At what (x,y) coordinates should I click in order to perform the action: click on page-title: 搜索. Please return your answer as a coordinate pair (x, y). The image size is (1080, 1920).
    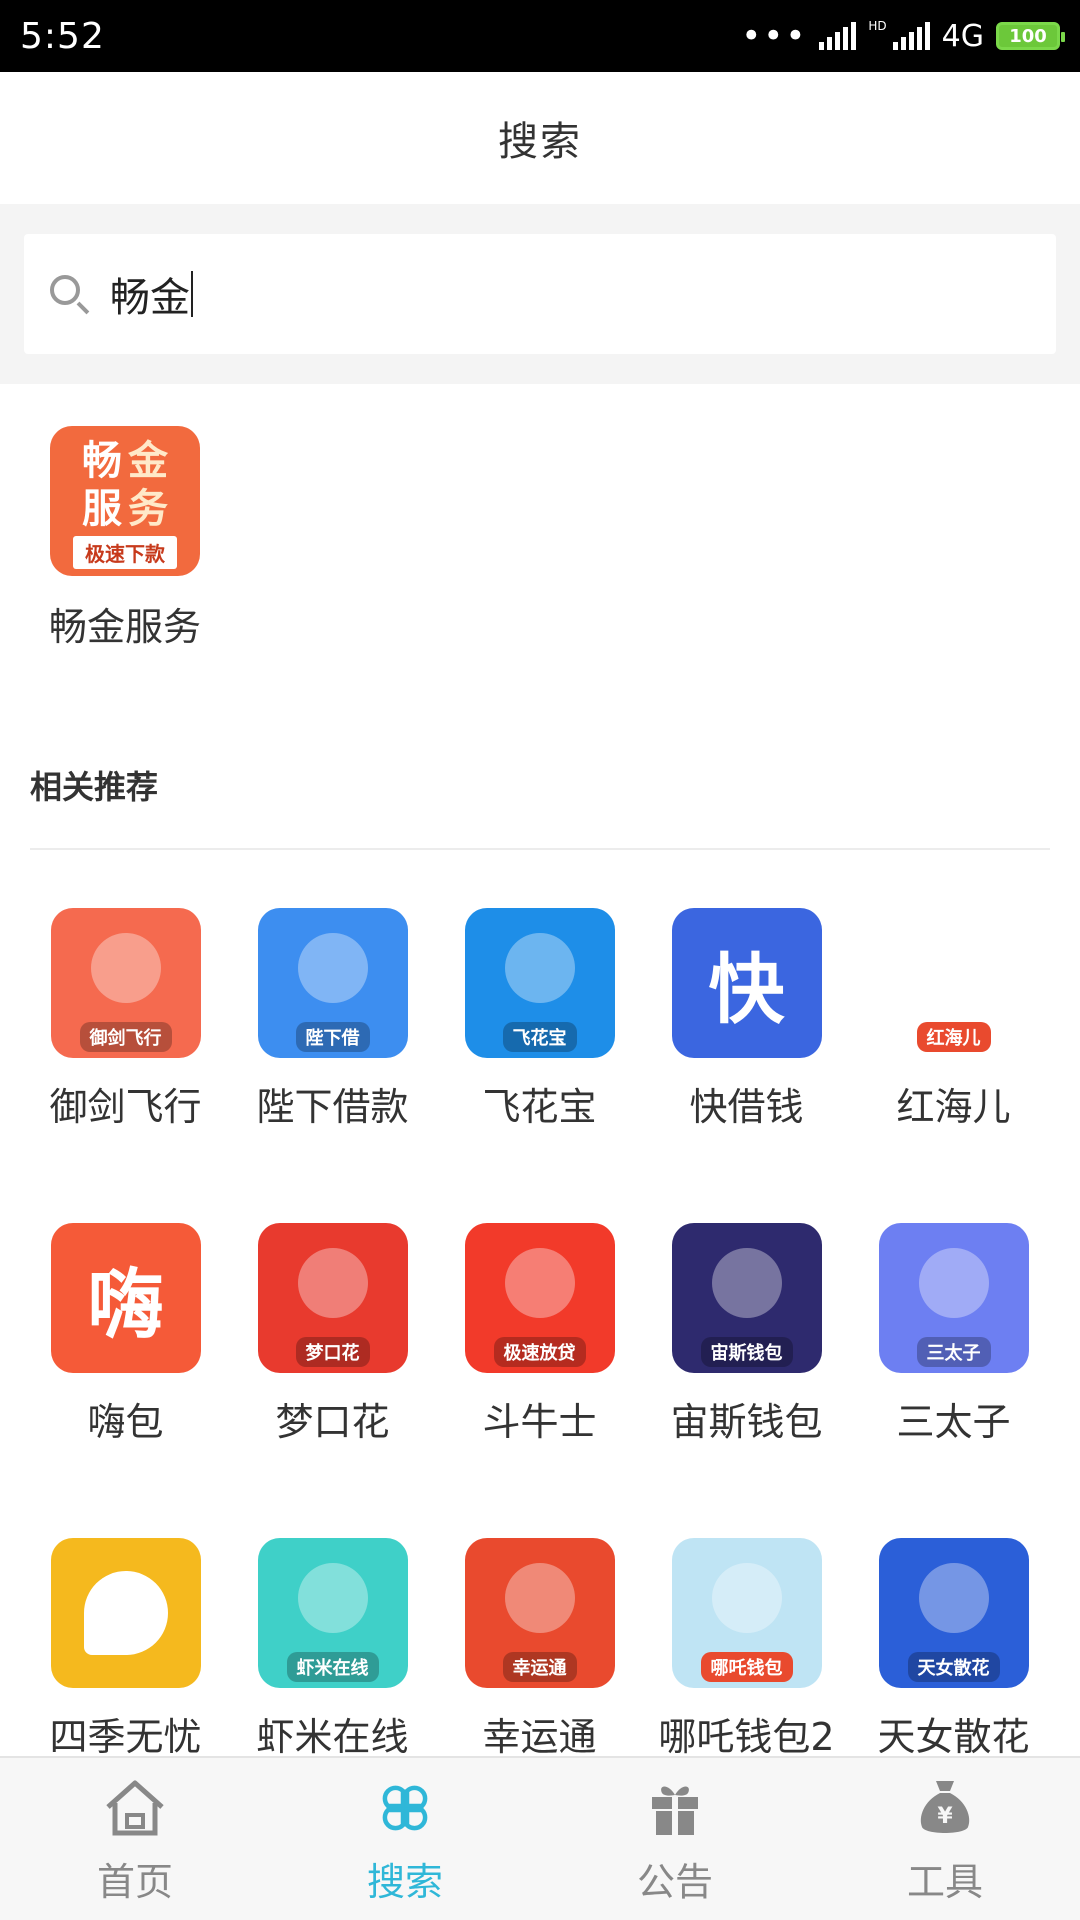
    Looking at the image, I should click on (540, 142).